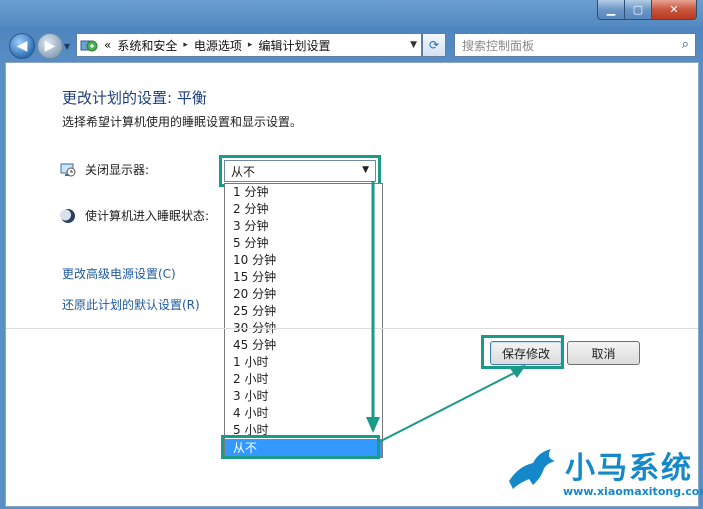 The width and height of the screenshot is (703, 509). I want to click on watermark-logo: 小马系统 www.xiaomaxitong.com, so click(603, 472).